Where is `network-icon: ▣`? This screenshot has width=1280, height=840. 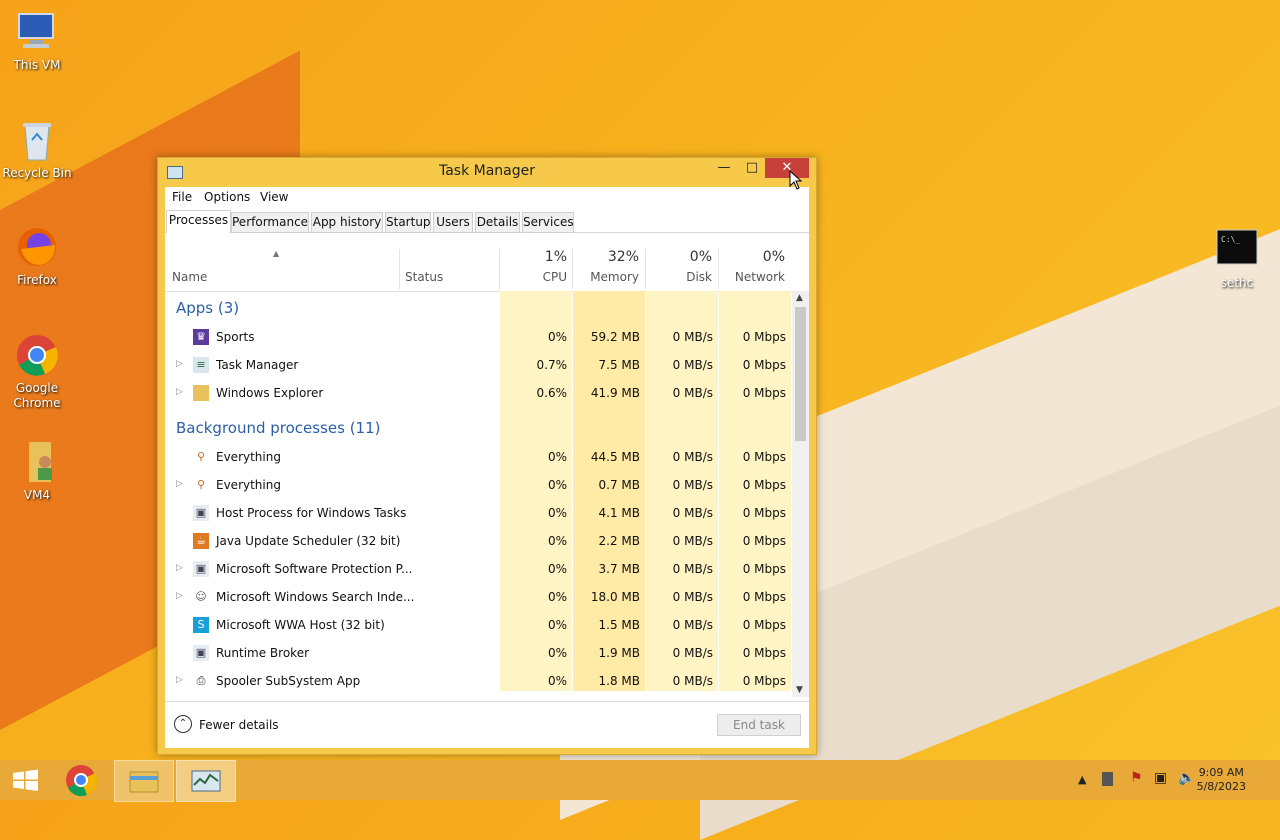
network-icon: ▣ is located at coordinates (1160, 778).